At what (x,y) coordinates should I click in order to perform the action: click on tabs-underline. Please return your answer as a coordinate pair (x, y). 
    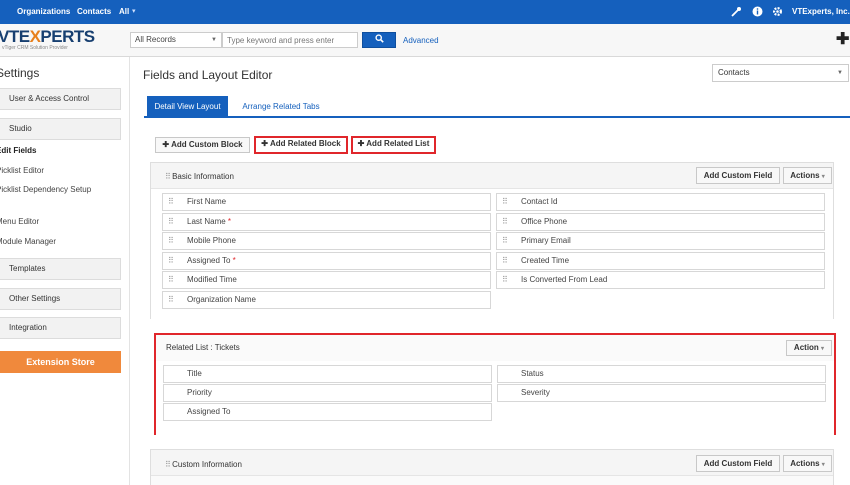
    Looking at the image, I should click on (497, 117).